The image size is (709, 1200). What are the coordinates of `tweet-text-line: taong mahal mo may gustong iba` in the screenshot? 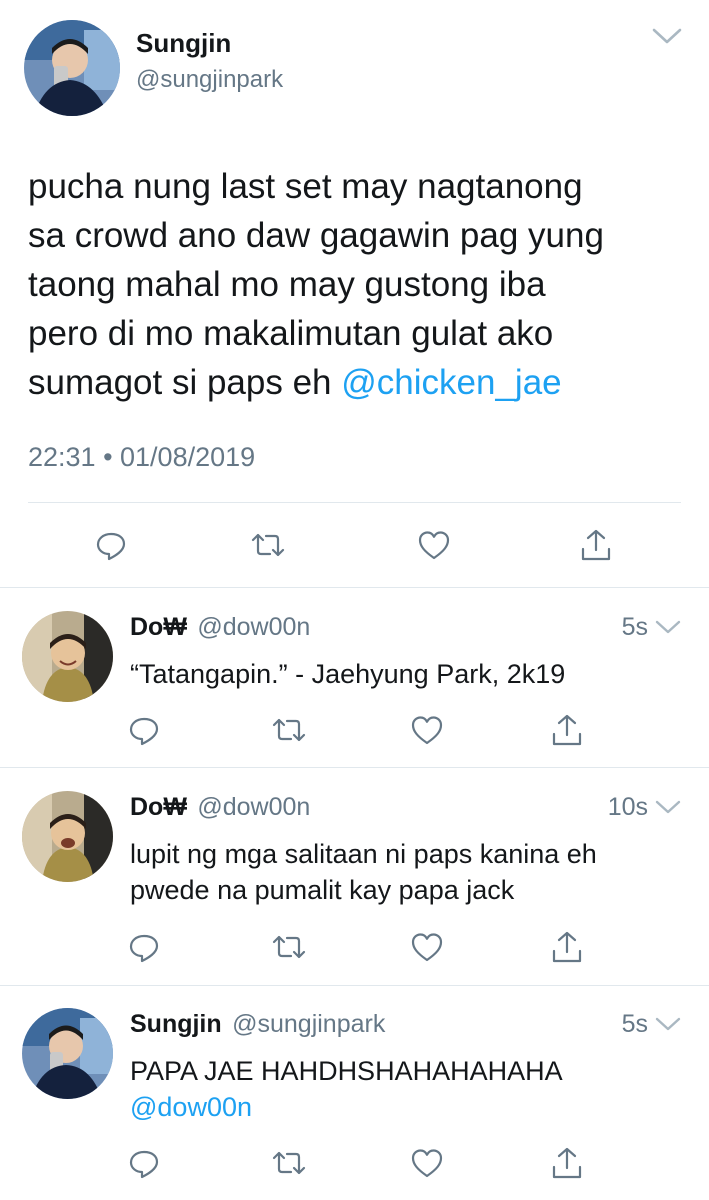 It's located at (287, 284).